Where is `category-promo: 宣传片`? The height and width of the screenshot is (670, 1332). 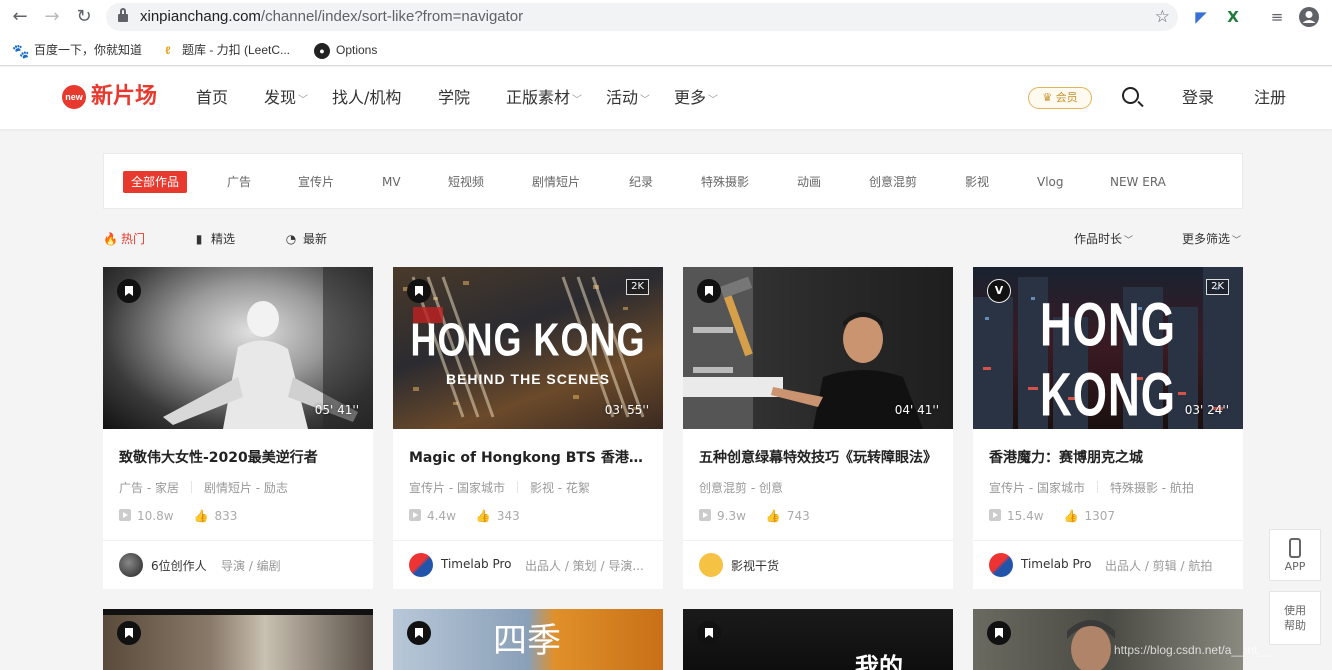 category-promo: 宣传片 is located at coordinates (316, 182).